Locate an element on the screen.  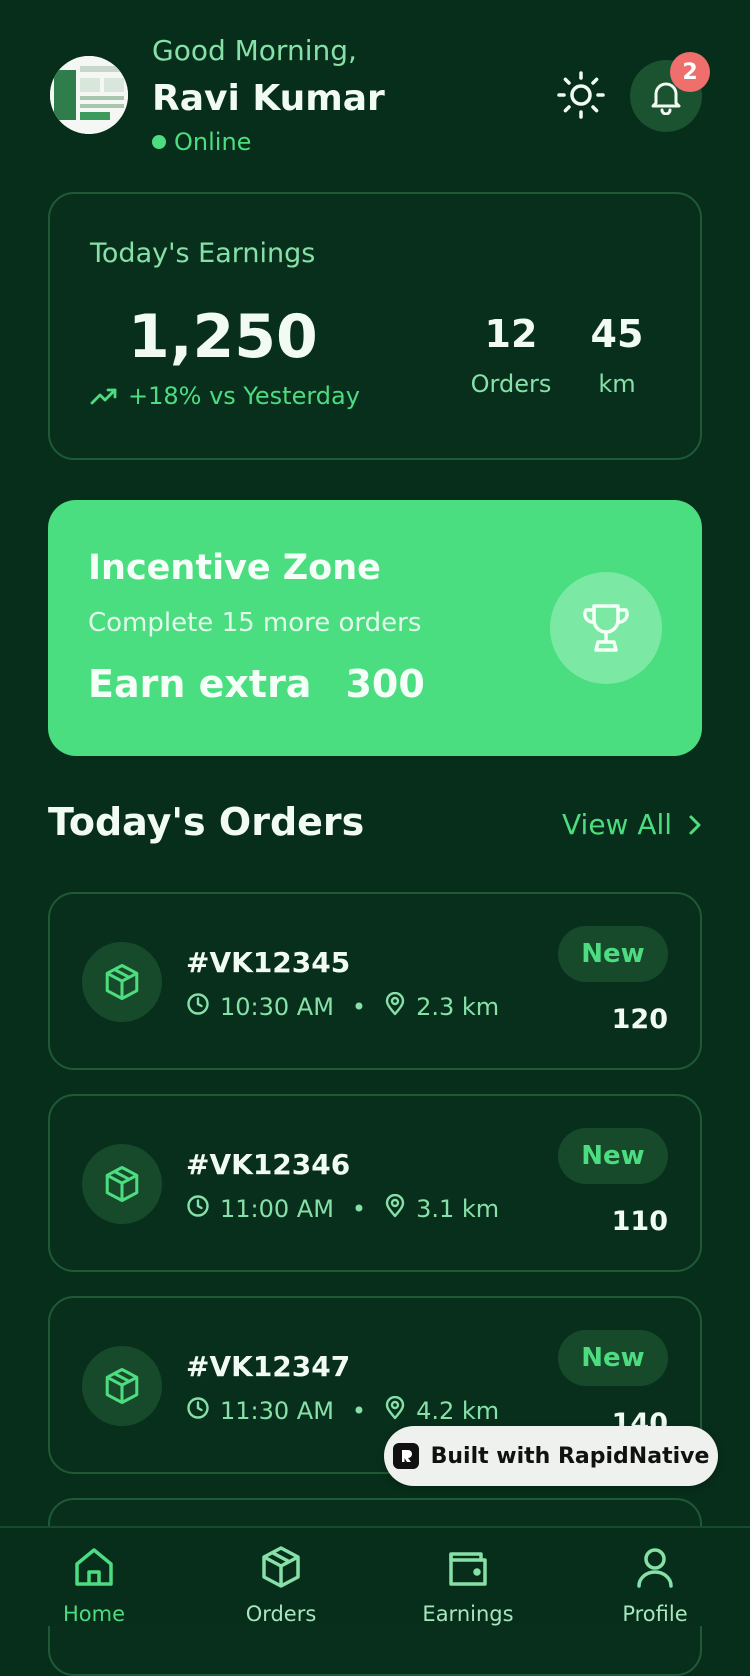
incentive-title: Incentive Zone is located at coordinates (234, 568).